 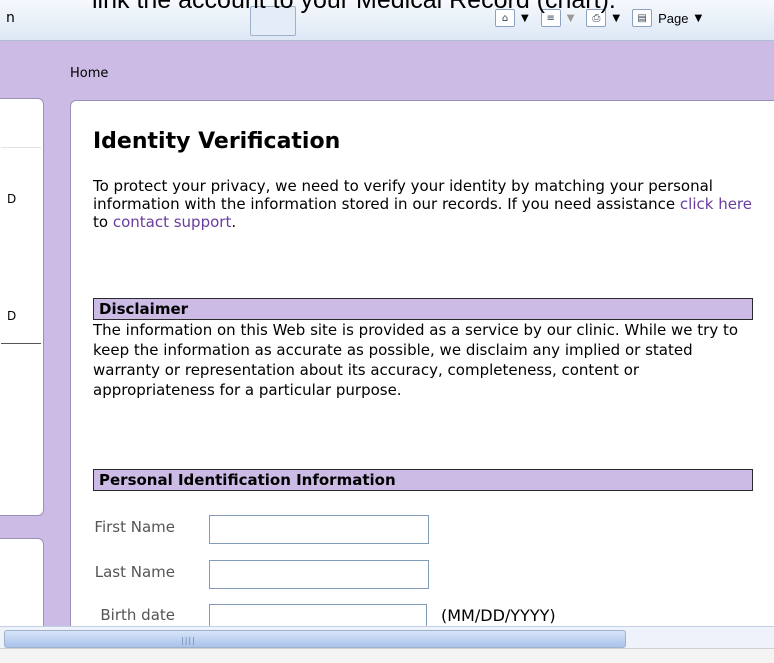 What do you see at coordinates (319, 574) in the screenshot?
I see `last-name-field` at bounding box center [319, 574].